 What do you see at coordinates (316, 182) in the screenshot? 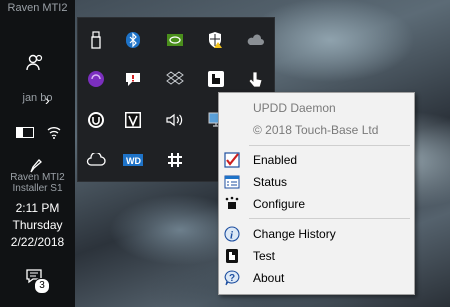
I see `menu-item-status: Status` at bounding box center [316, 182].